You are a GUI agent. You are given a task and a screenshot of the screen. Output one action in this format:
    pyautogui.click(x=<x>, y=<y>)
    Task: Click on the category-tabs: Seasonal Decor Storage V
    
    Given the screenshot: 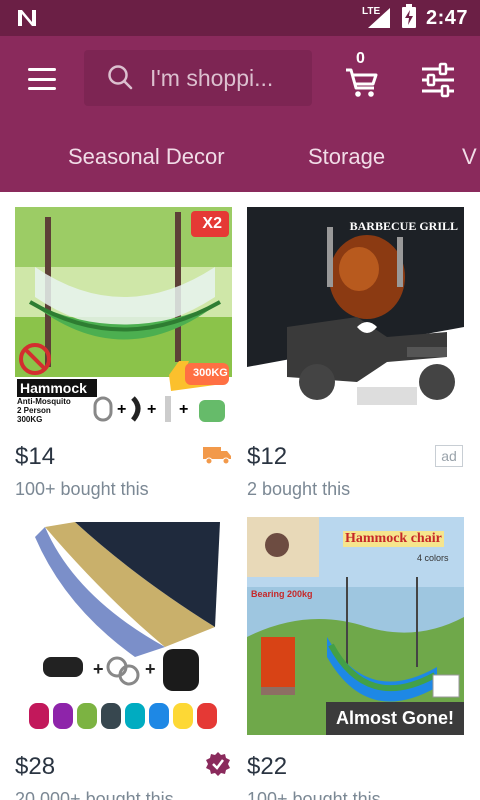 What is the action you would take?
    pyautogui.click(x=240, y=159)
    